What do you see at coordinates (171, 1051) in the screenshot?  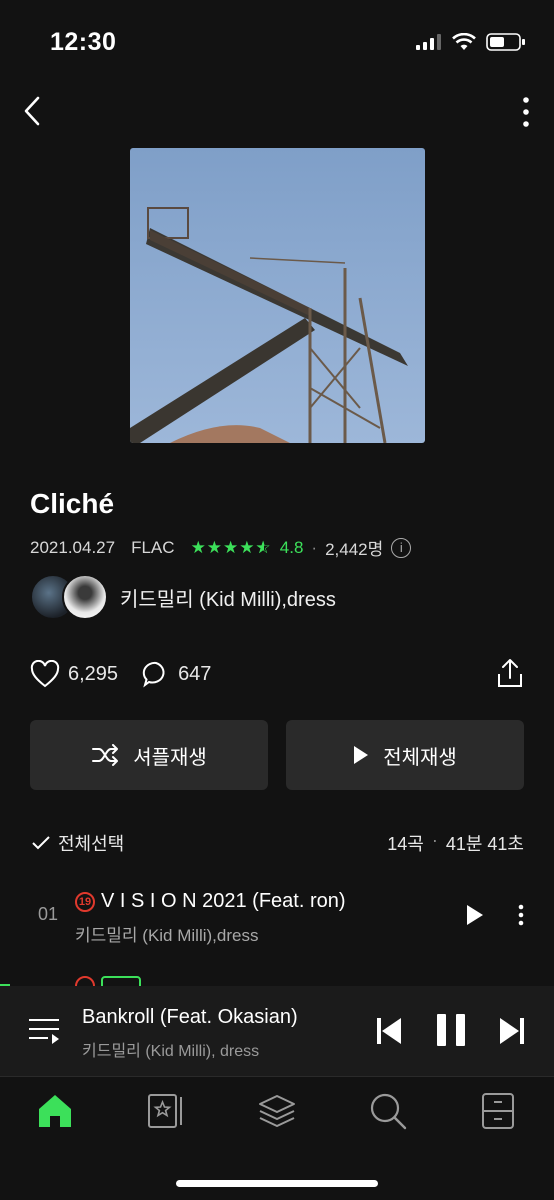 I see `now-playing-artist: 키드밀리 (Kid Milli), dress` at bounding box center [171, 1051].